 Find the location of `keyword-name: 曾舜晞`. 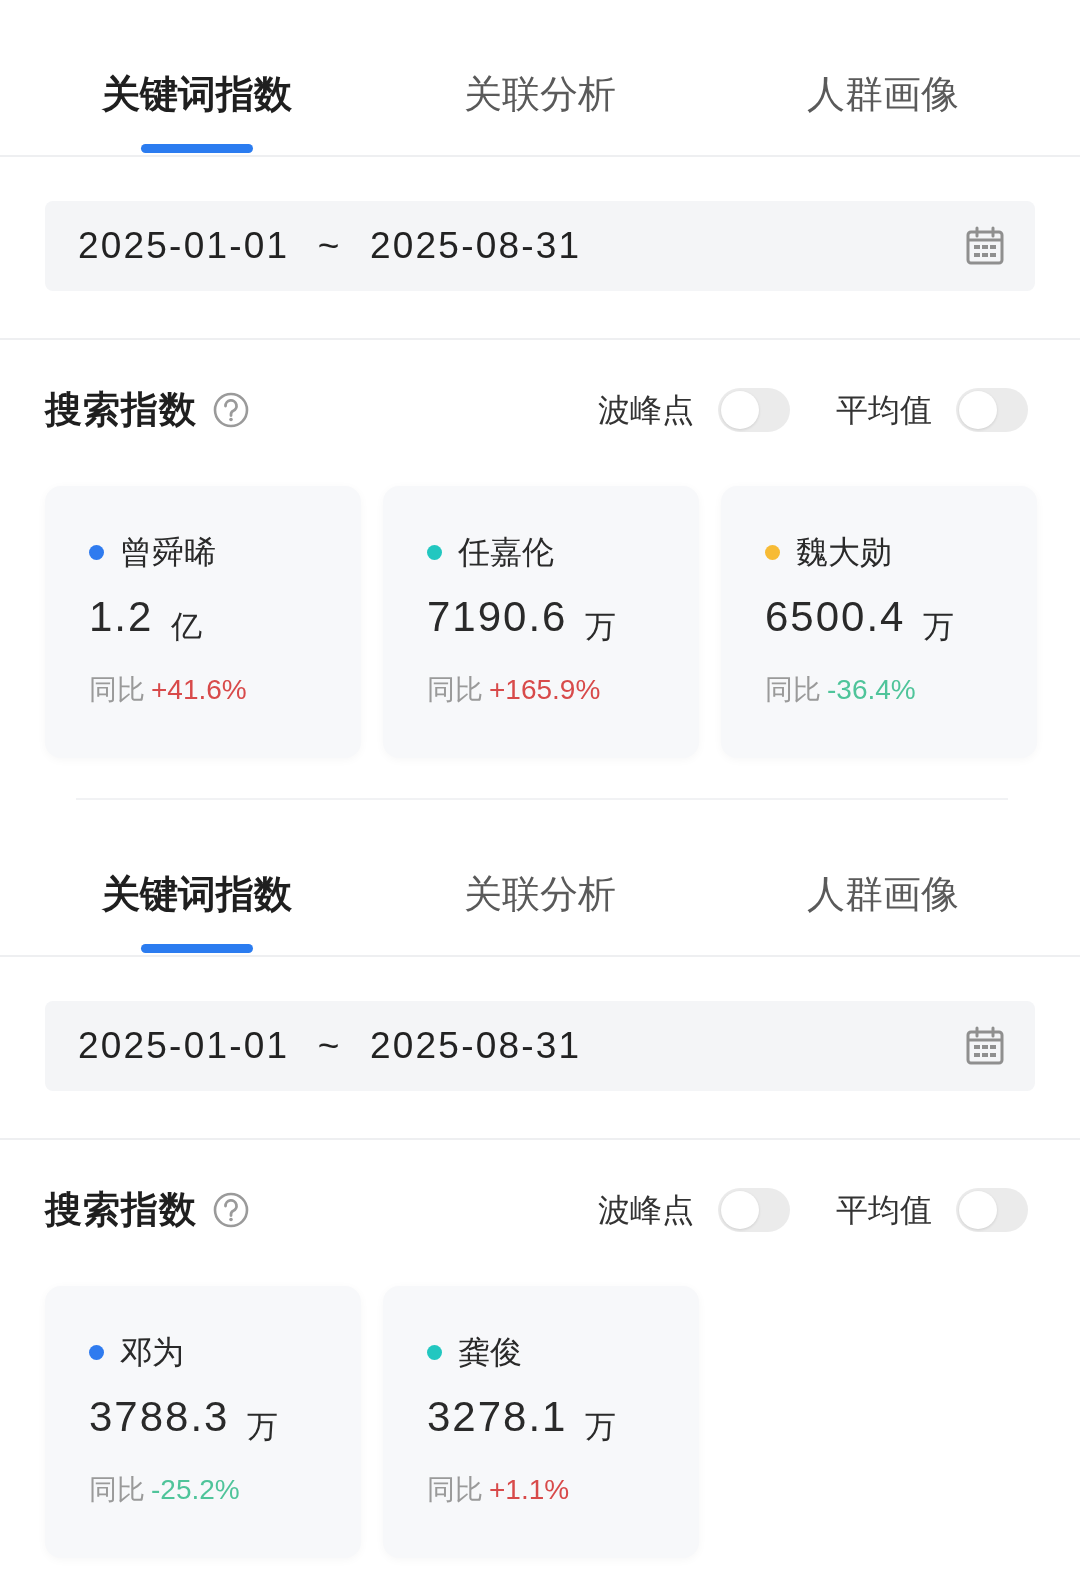

keyword-name: 曾舜晞 is located at coordinates (168, 552).